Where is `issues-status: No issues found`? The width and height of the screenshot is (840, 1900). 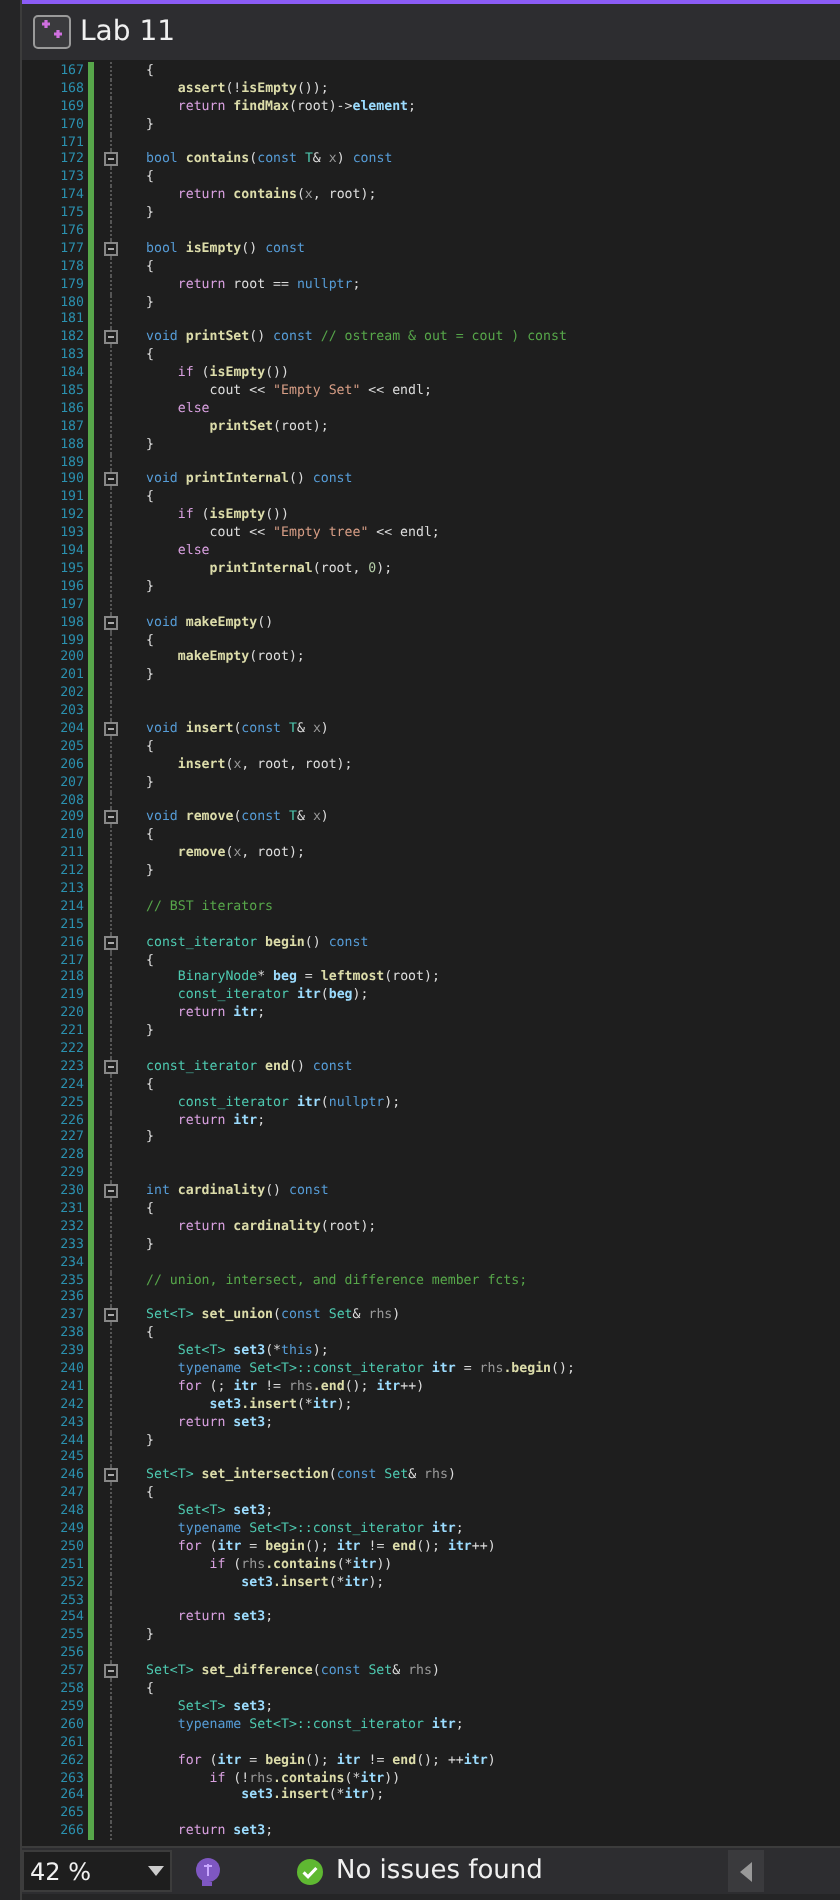 issues-status: No issues found is located at coordinates (439, 1871).